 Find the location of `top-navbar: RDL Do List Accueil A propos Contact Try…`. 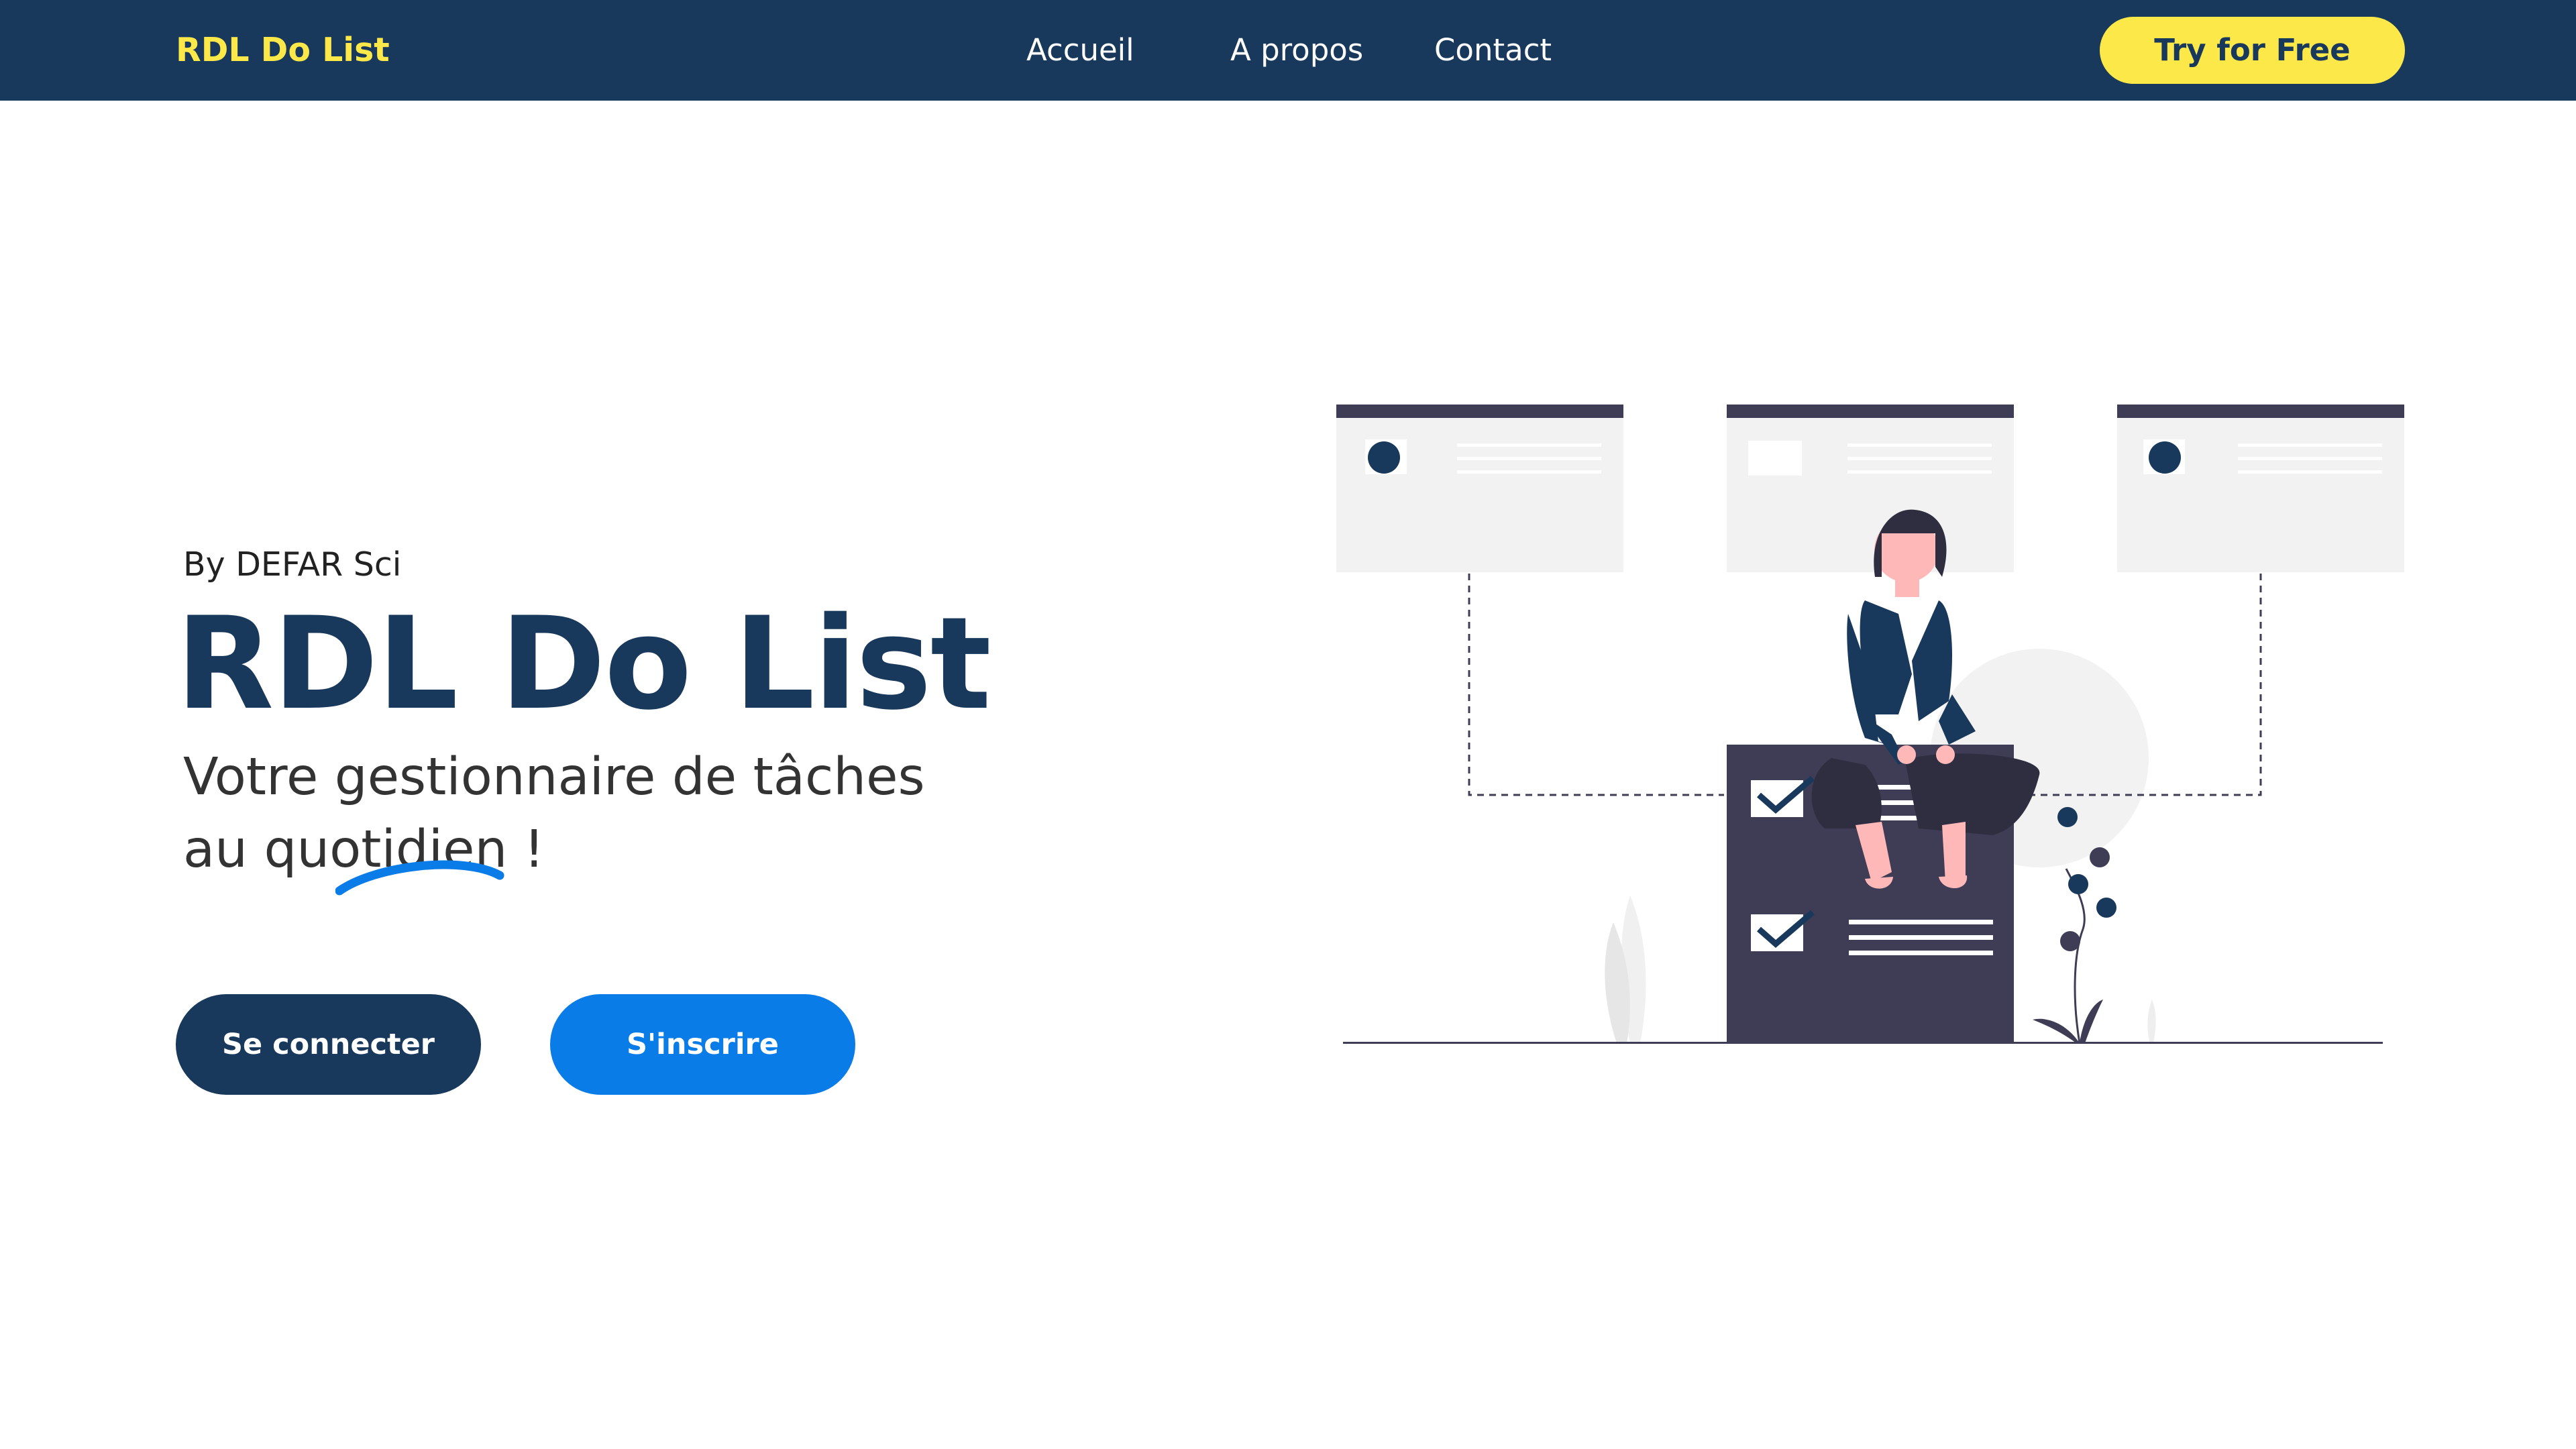

top-navbar: RDL Do List Accueil A propos Contact Try… is located at coordinates (1288, 50).